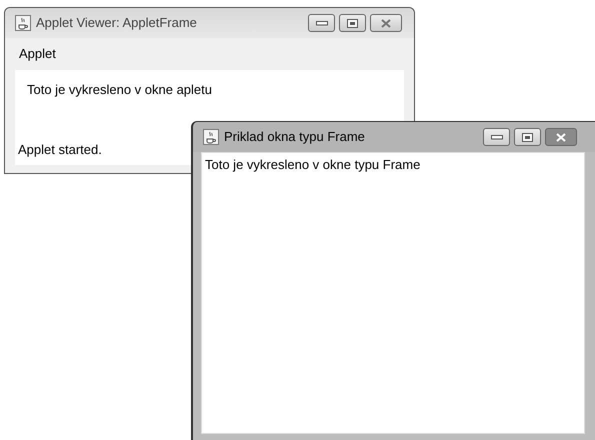 This screenshot has height=440, width=595. I want to click on status-text: Applet started., so click(60, 149).